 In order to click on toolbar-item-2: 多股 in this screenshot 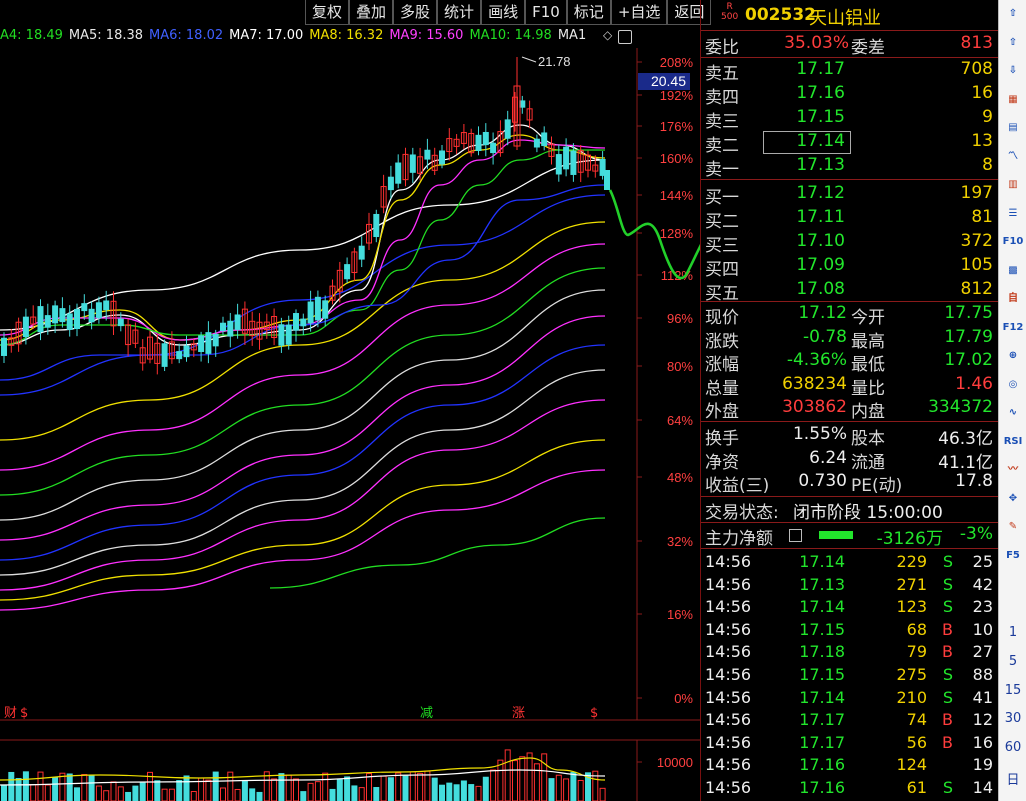, I will do `click(415, 12)`.